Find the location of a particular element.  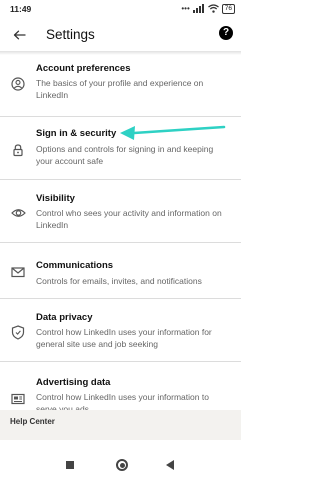

annotation-arrow-shaft is located at coordinates (179, 130).